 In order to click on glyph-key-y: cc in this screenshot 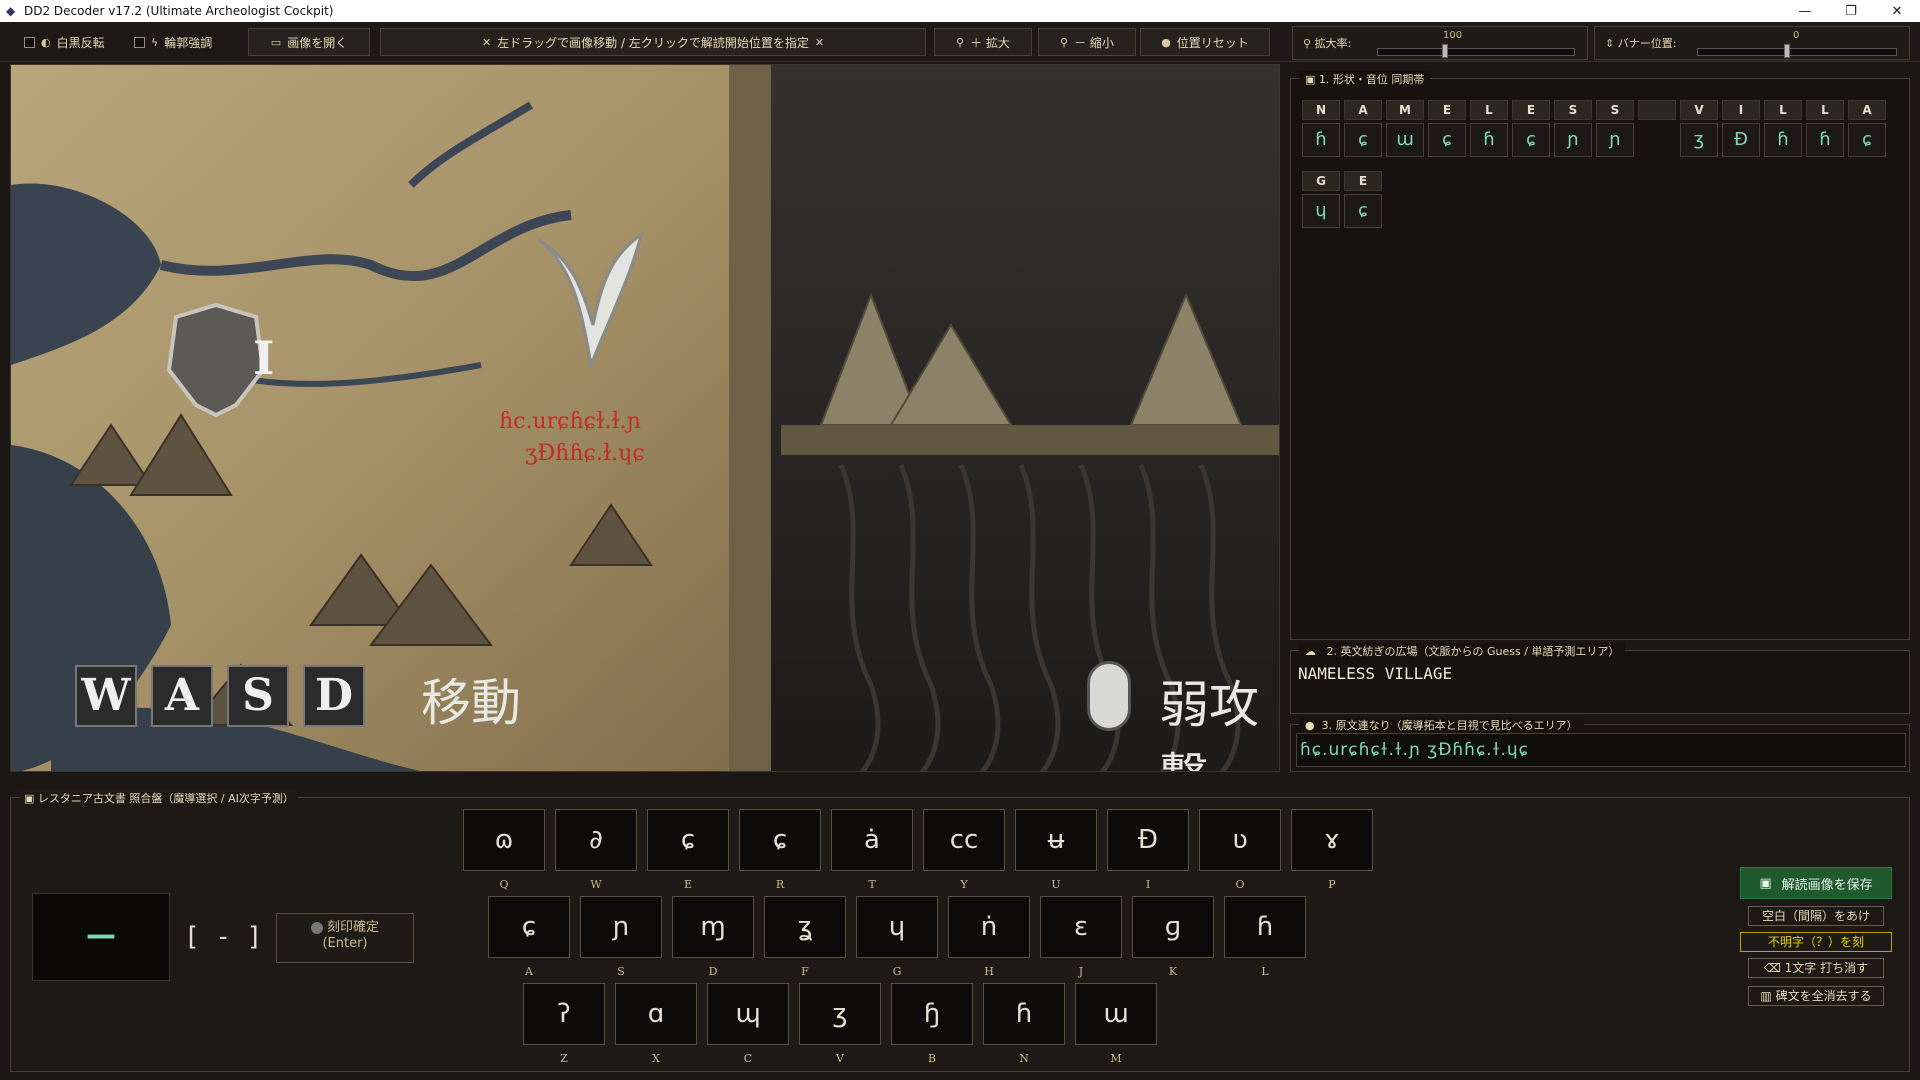, I will do `click(964, 840)`.